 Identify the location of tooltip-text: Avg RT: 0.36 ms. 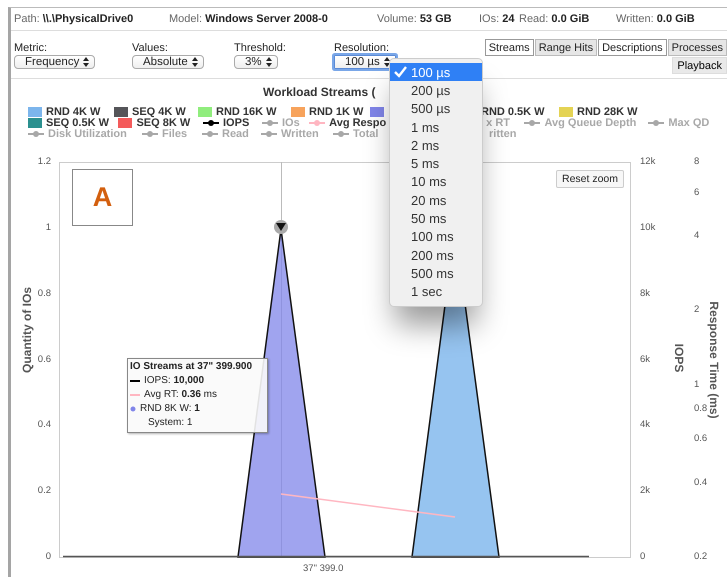
(181, 394).